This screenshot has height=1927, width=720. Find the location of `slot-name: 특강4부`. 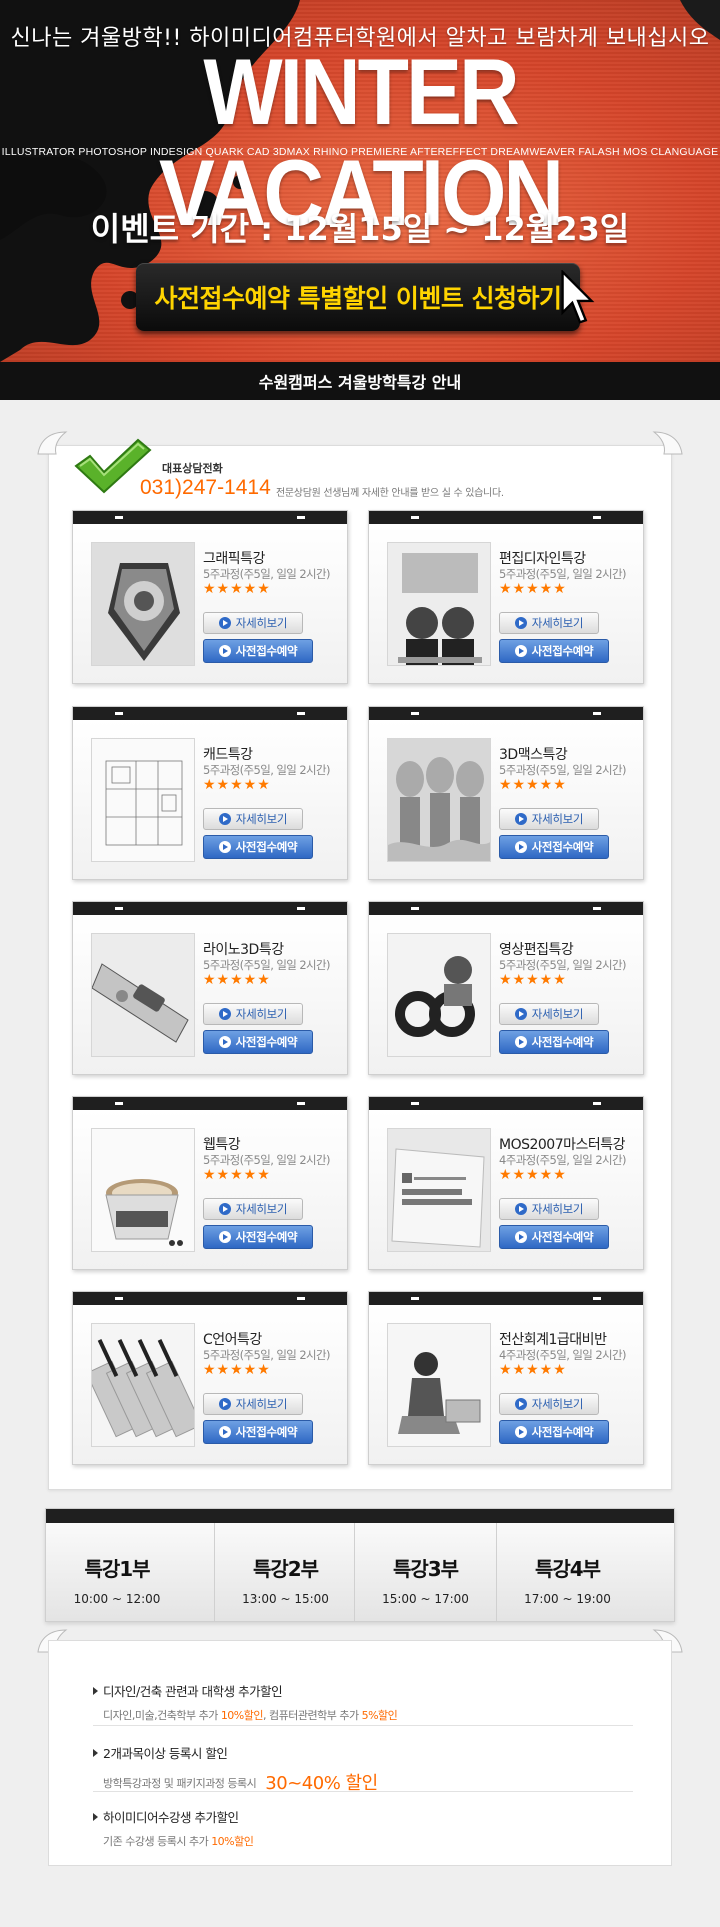

slot-name: 특강4부 is located at coordinates (567, 1569).